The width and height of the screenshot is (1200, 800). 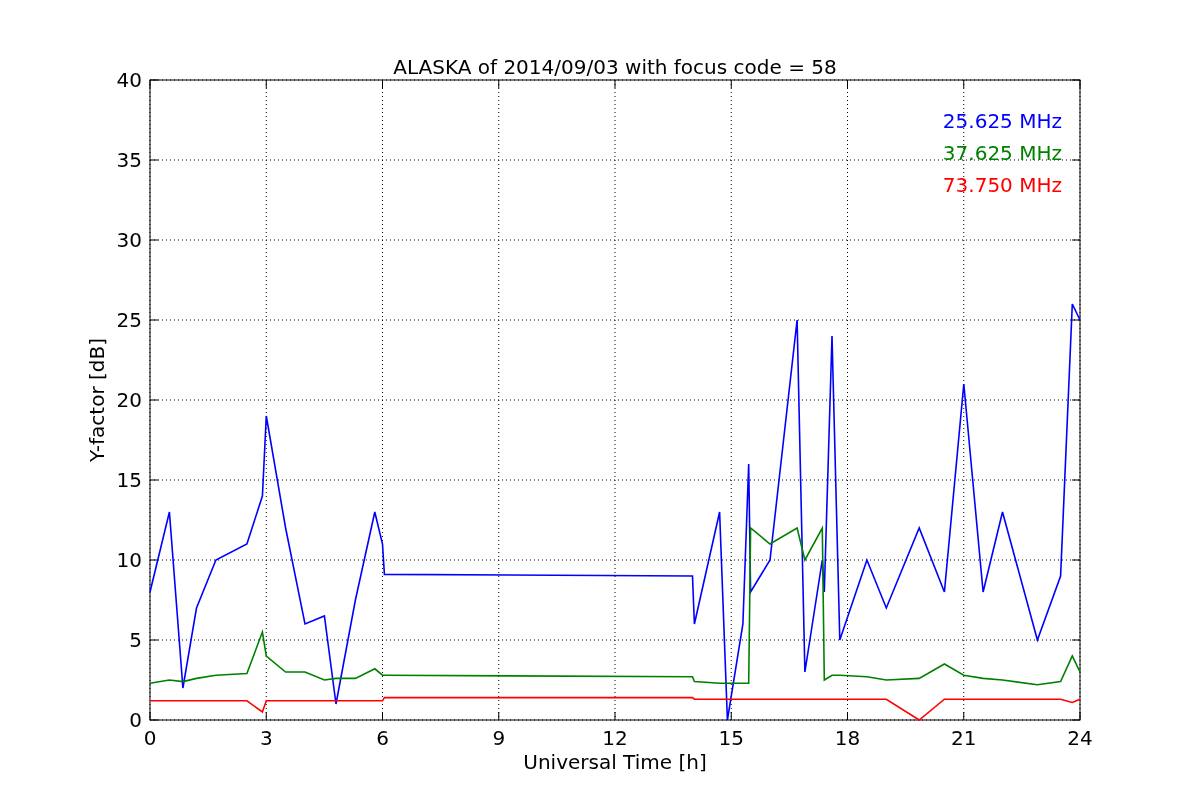 I want to click on y-tick-label: 5, so click(x=135, y=640).